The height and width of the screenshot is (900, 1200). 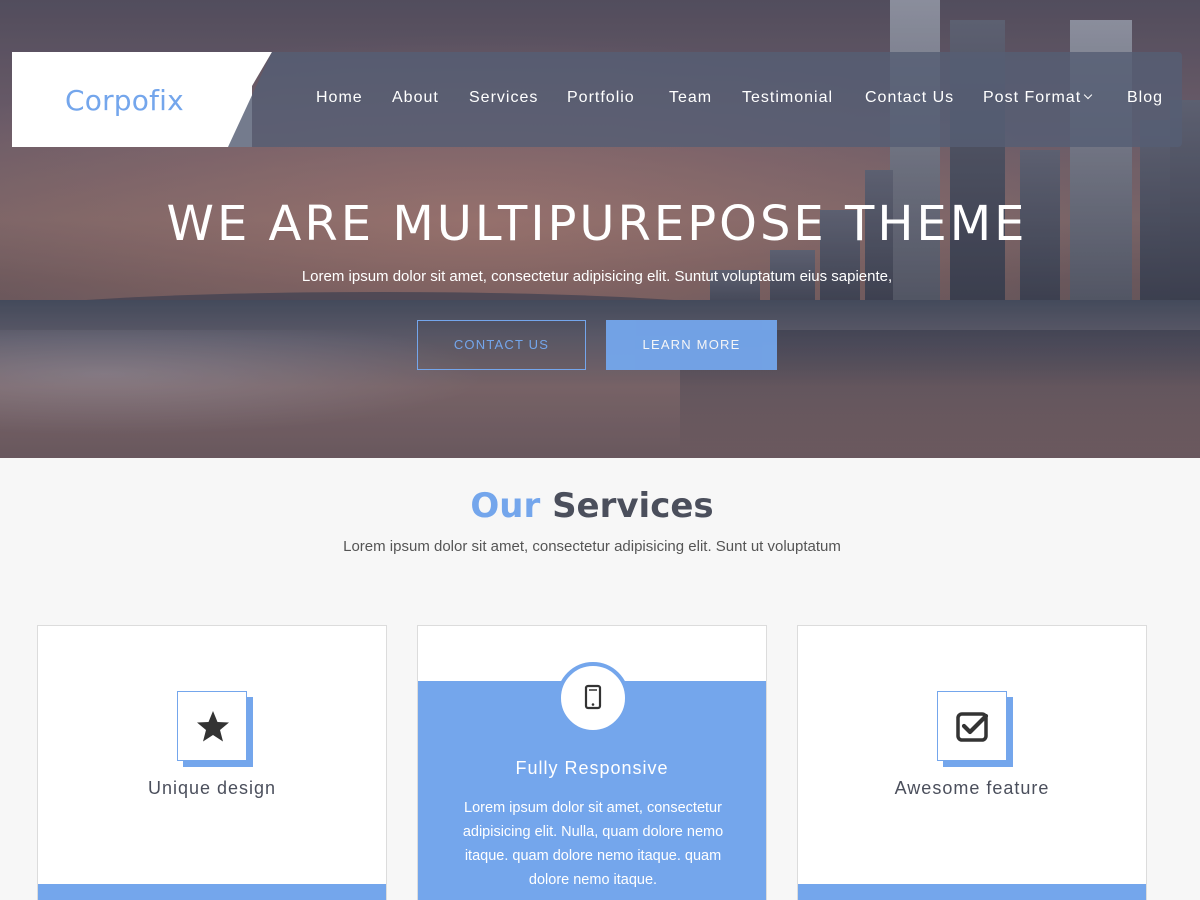 I want to click on check-square-icon, so click(x=972, y=727).